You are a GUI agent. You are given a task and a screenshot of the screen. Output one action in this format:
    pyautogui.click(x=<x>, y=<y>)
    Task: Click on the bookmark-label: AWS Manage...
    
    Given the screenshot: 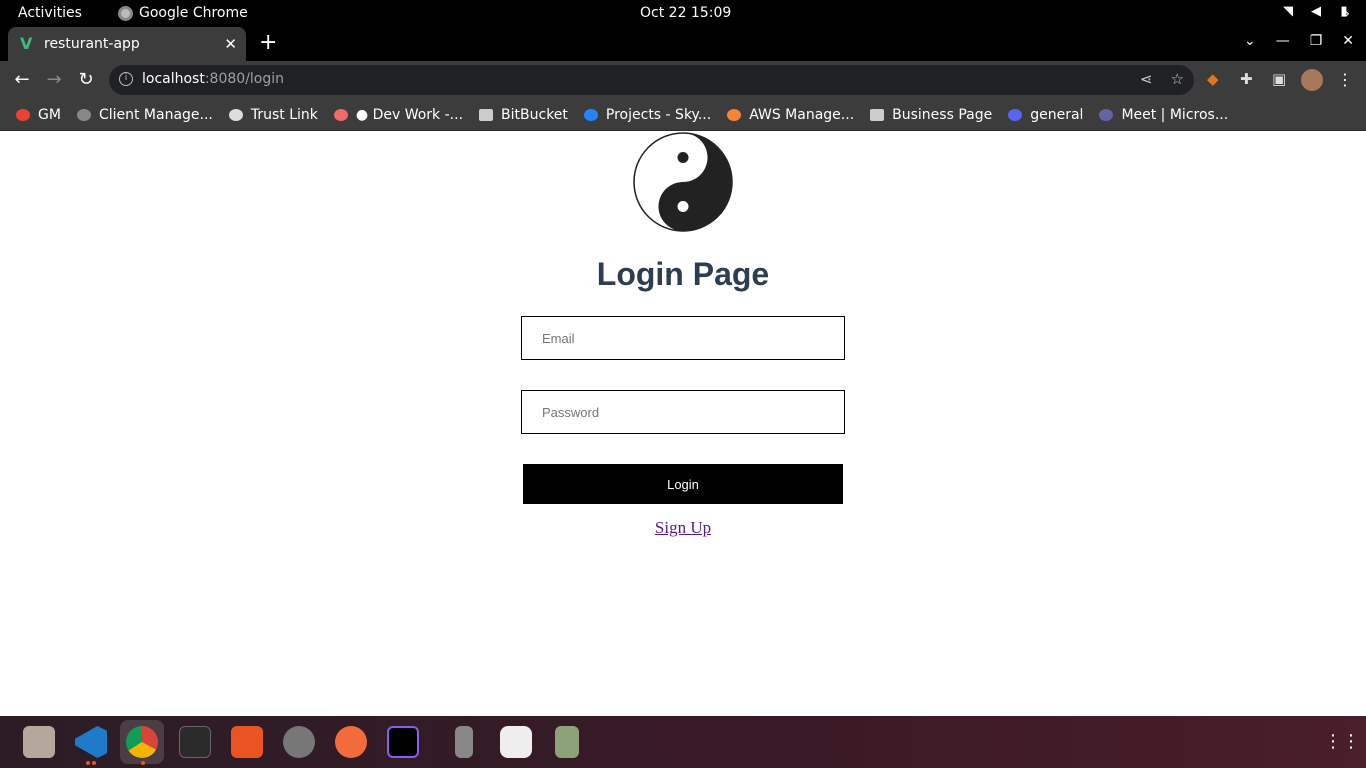 What is the action you would take?
    pyautogui.click(x=802, y=114)
    